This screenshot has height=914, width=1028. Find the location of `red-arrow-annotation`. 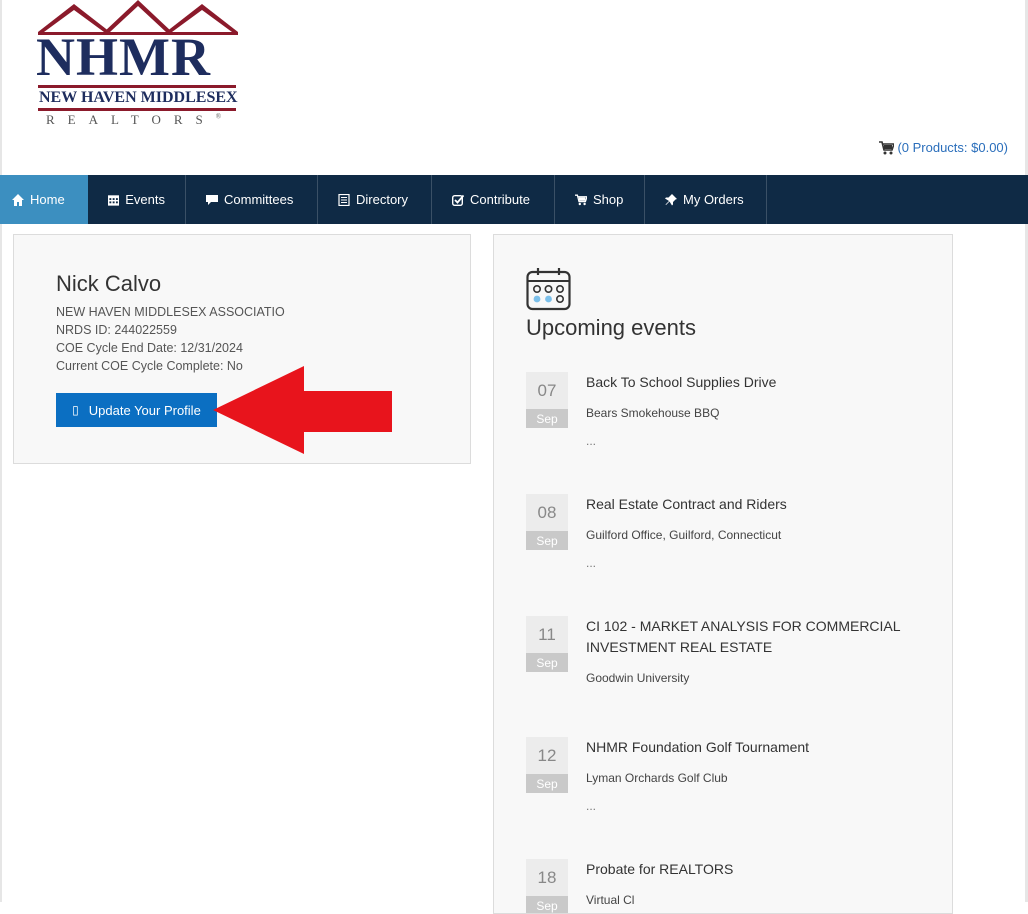

red-arrow-annotation is located at coordinates (302, 410).